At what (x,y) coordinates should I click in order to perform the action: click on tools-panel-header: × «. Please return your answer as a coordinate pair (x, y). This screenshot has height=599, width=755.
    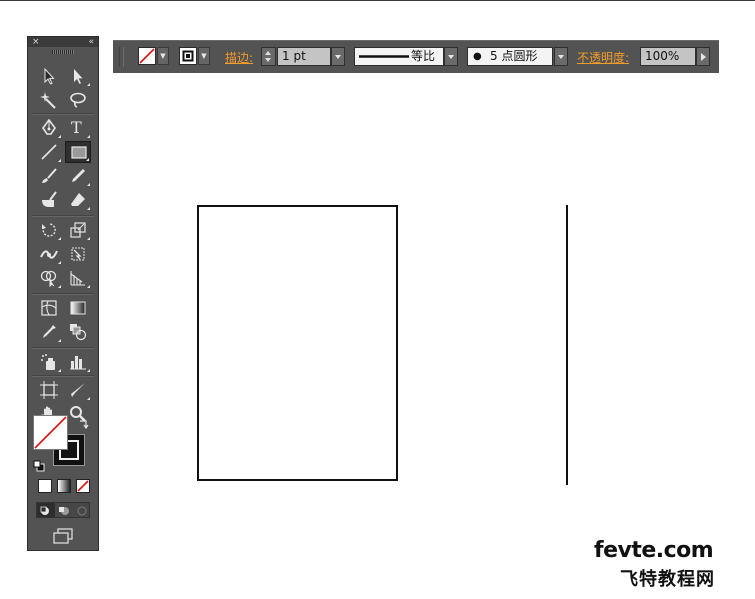
    Looking at the image, I should click on (63, 42).